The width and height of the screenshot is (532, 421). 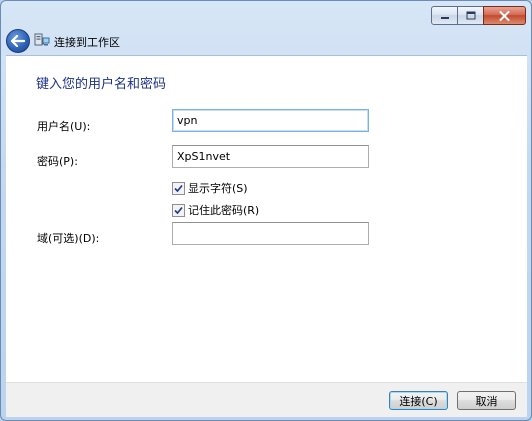 I want to click on maximize-button, so click(x=470, y=15).